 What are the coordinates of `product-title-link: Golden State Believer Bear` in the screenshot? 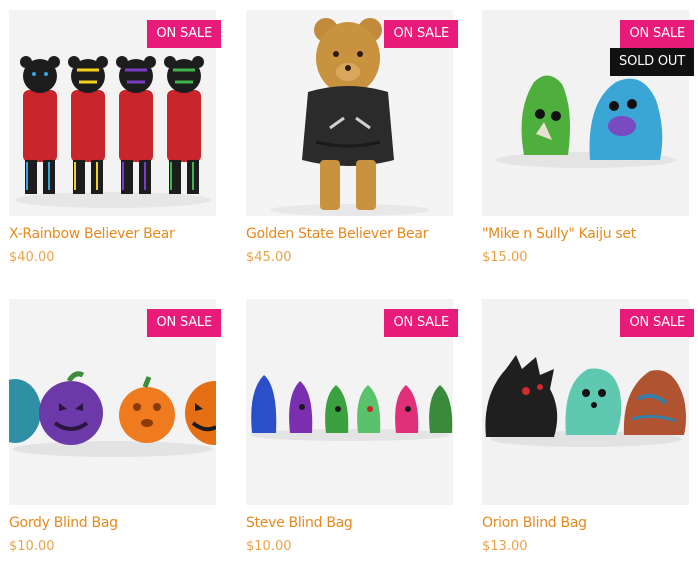 It's located at (337, 234).